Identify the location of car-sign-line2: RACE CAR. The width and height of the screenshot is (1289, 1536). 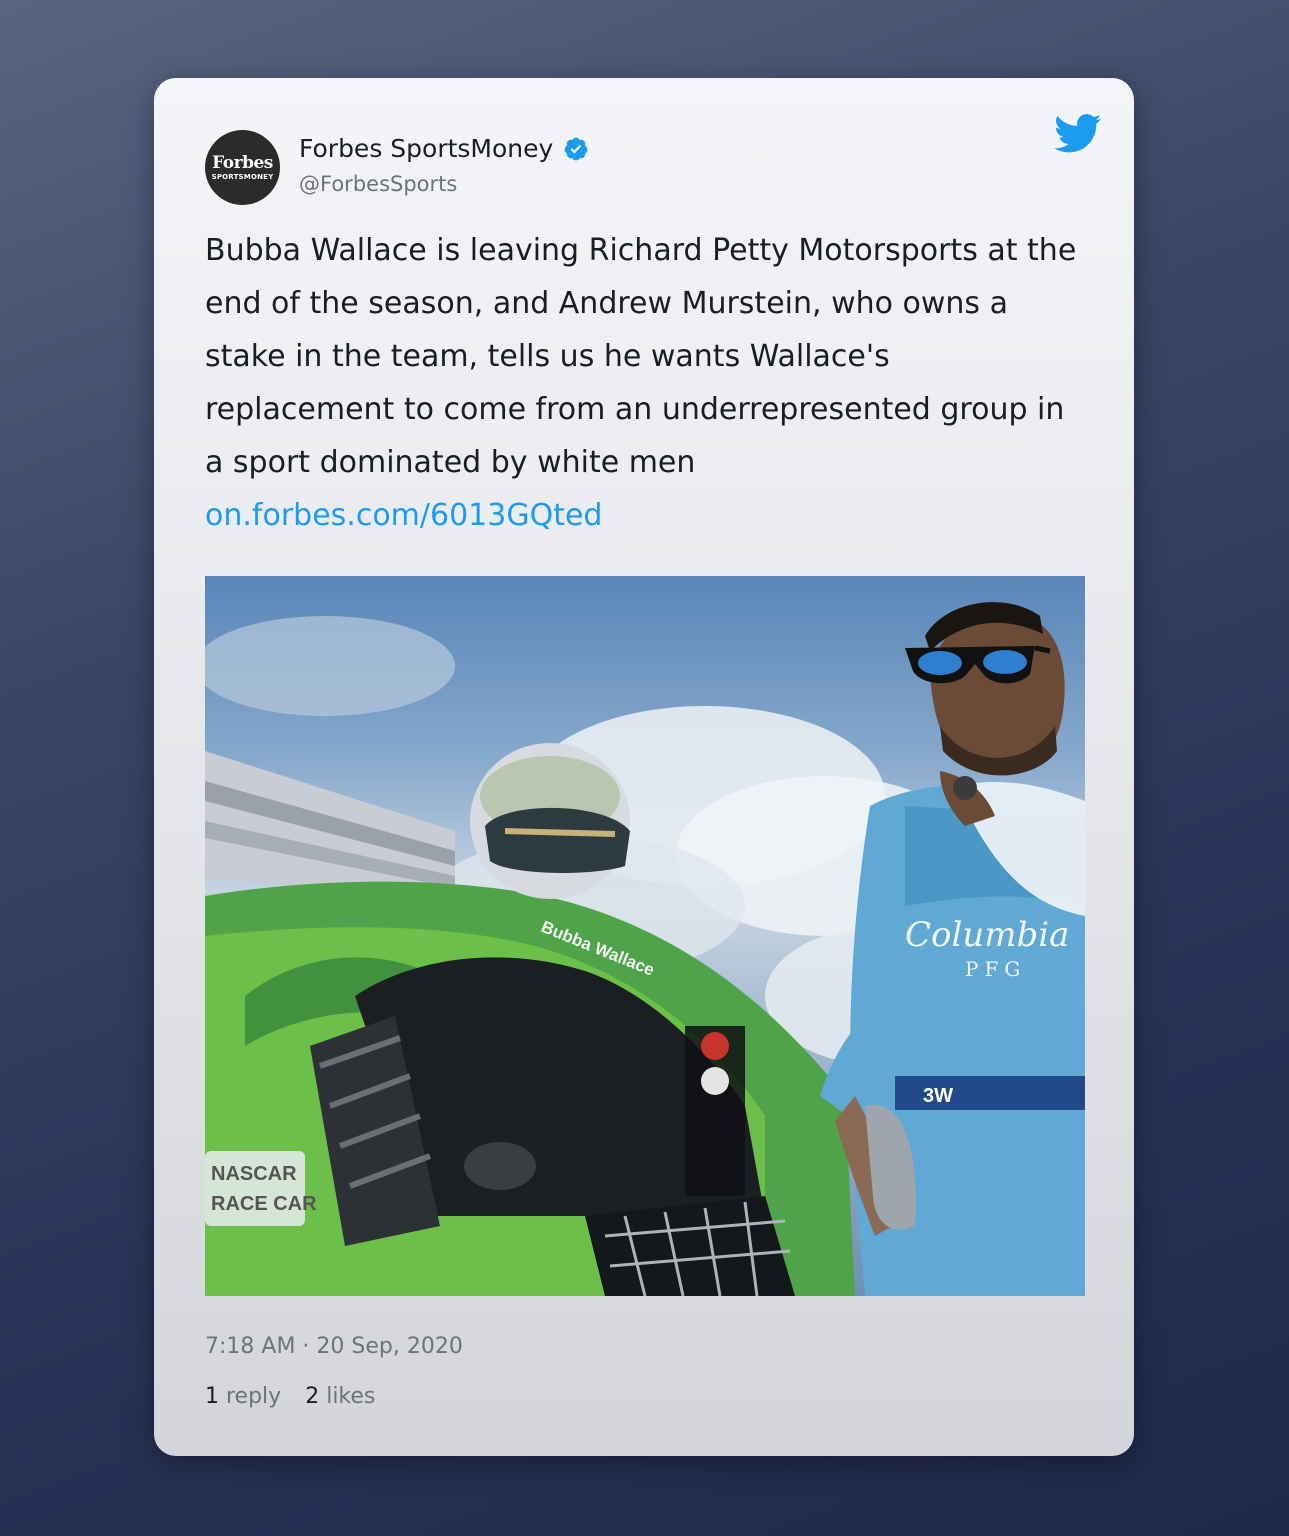
(264, 1204).